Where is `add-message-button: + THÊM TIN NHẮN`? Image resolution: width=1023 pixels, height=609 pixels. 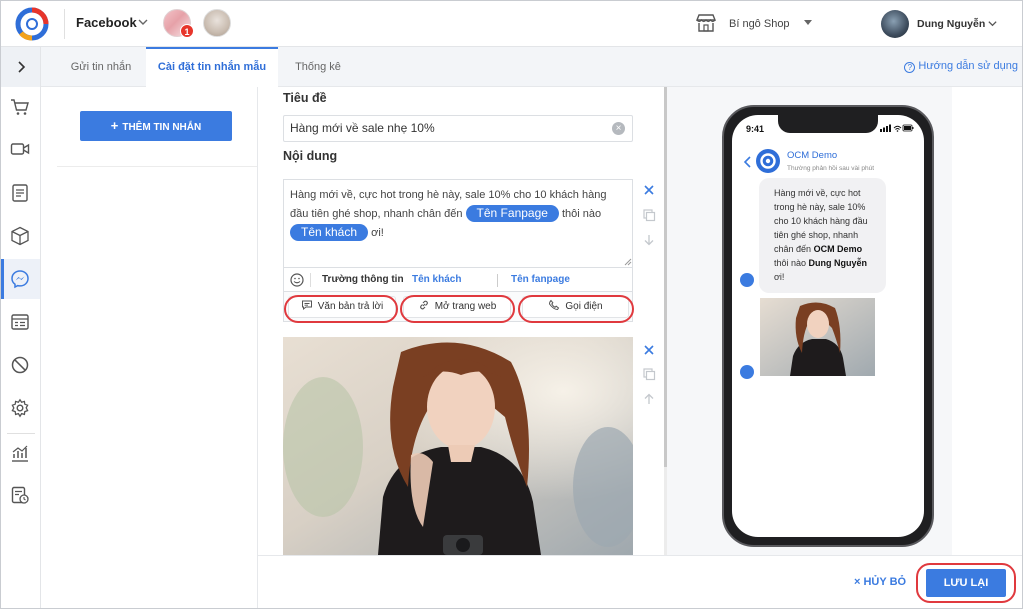
add-message-button: + THÊM TIN NHẮN is located at coordinates (156, 126).